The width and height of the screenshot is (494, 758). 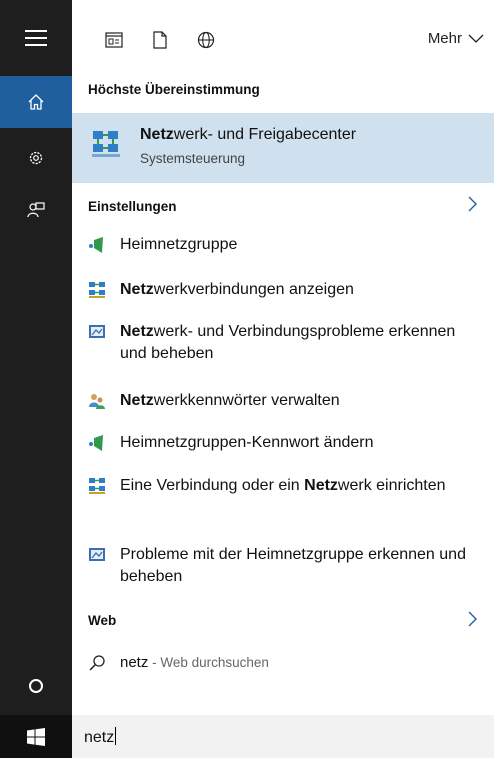 What do you see at coordinates (473, 619) in the screenshot?
I see `web-more-chevron-icon` at bounding box center [473, 619].